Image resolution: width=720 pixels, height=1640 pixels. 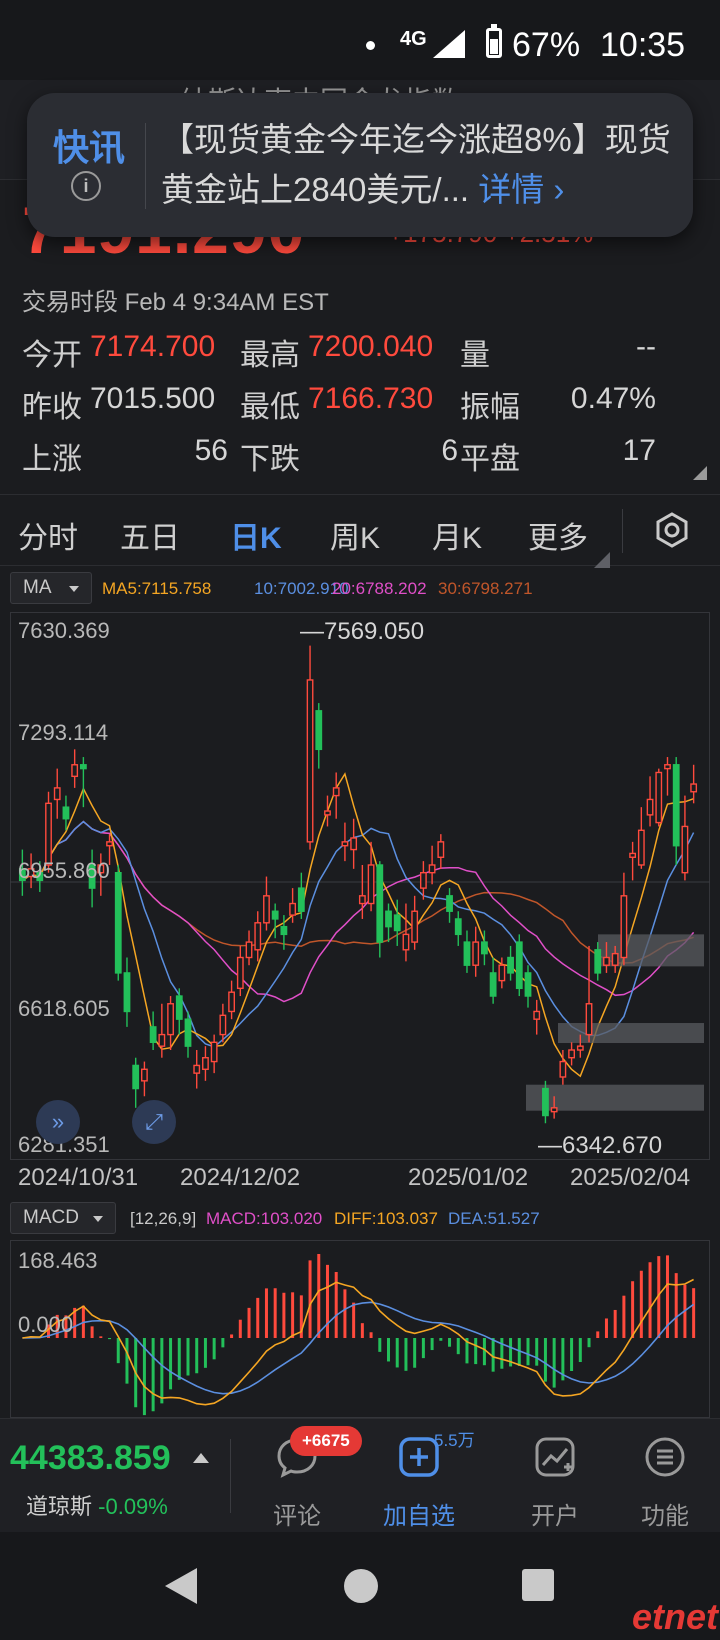 What do you see at coordinates (46, 1324) in the screenshot?
I see `macd-y-zero: 0.000` at bounding box center [46, 1324].